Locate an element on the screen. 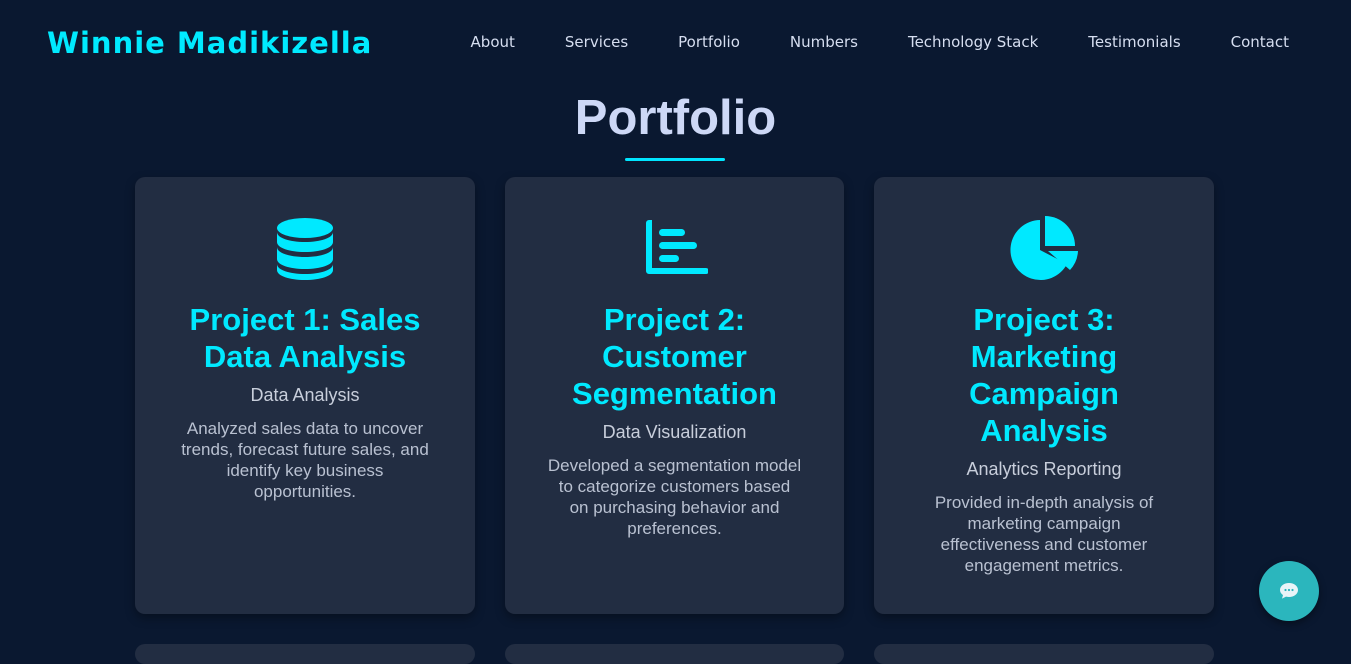 The image size is (1351, 664). chat-button is located at coordinates (1289, 591).